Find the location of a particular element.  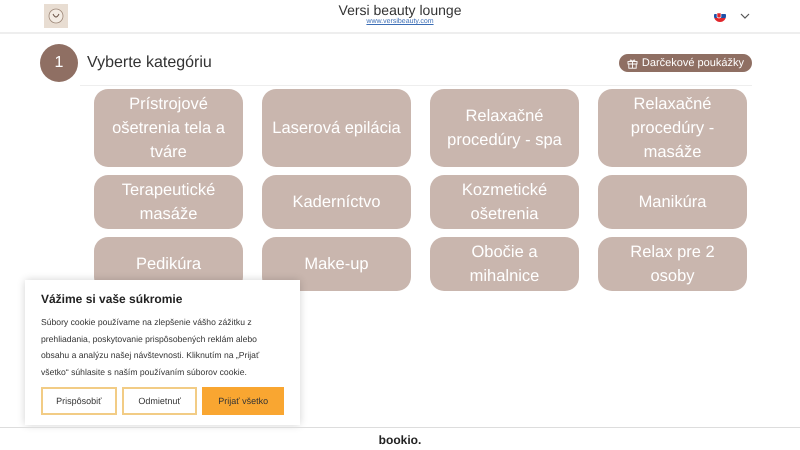

category-button: Kozmetické ošetrenia is located at coordinates (504, 202).